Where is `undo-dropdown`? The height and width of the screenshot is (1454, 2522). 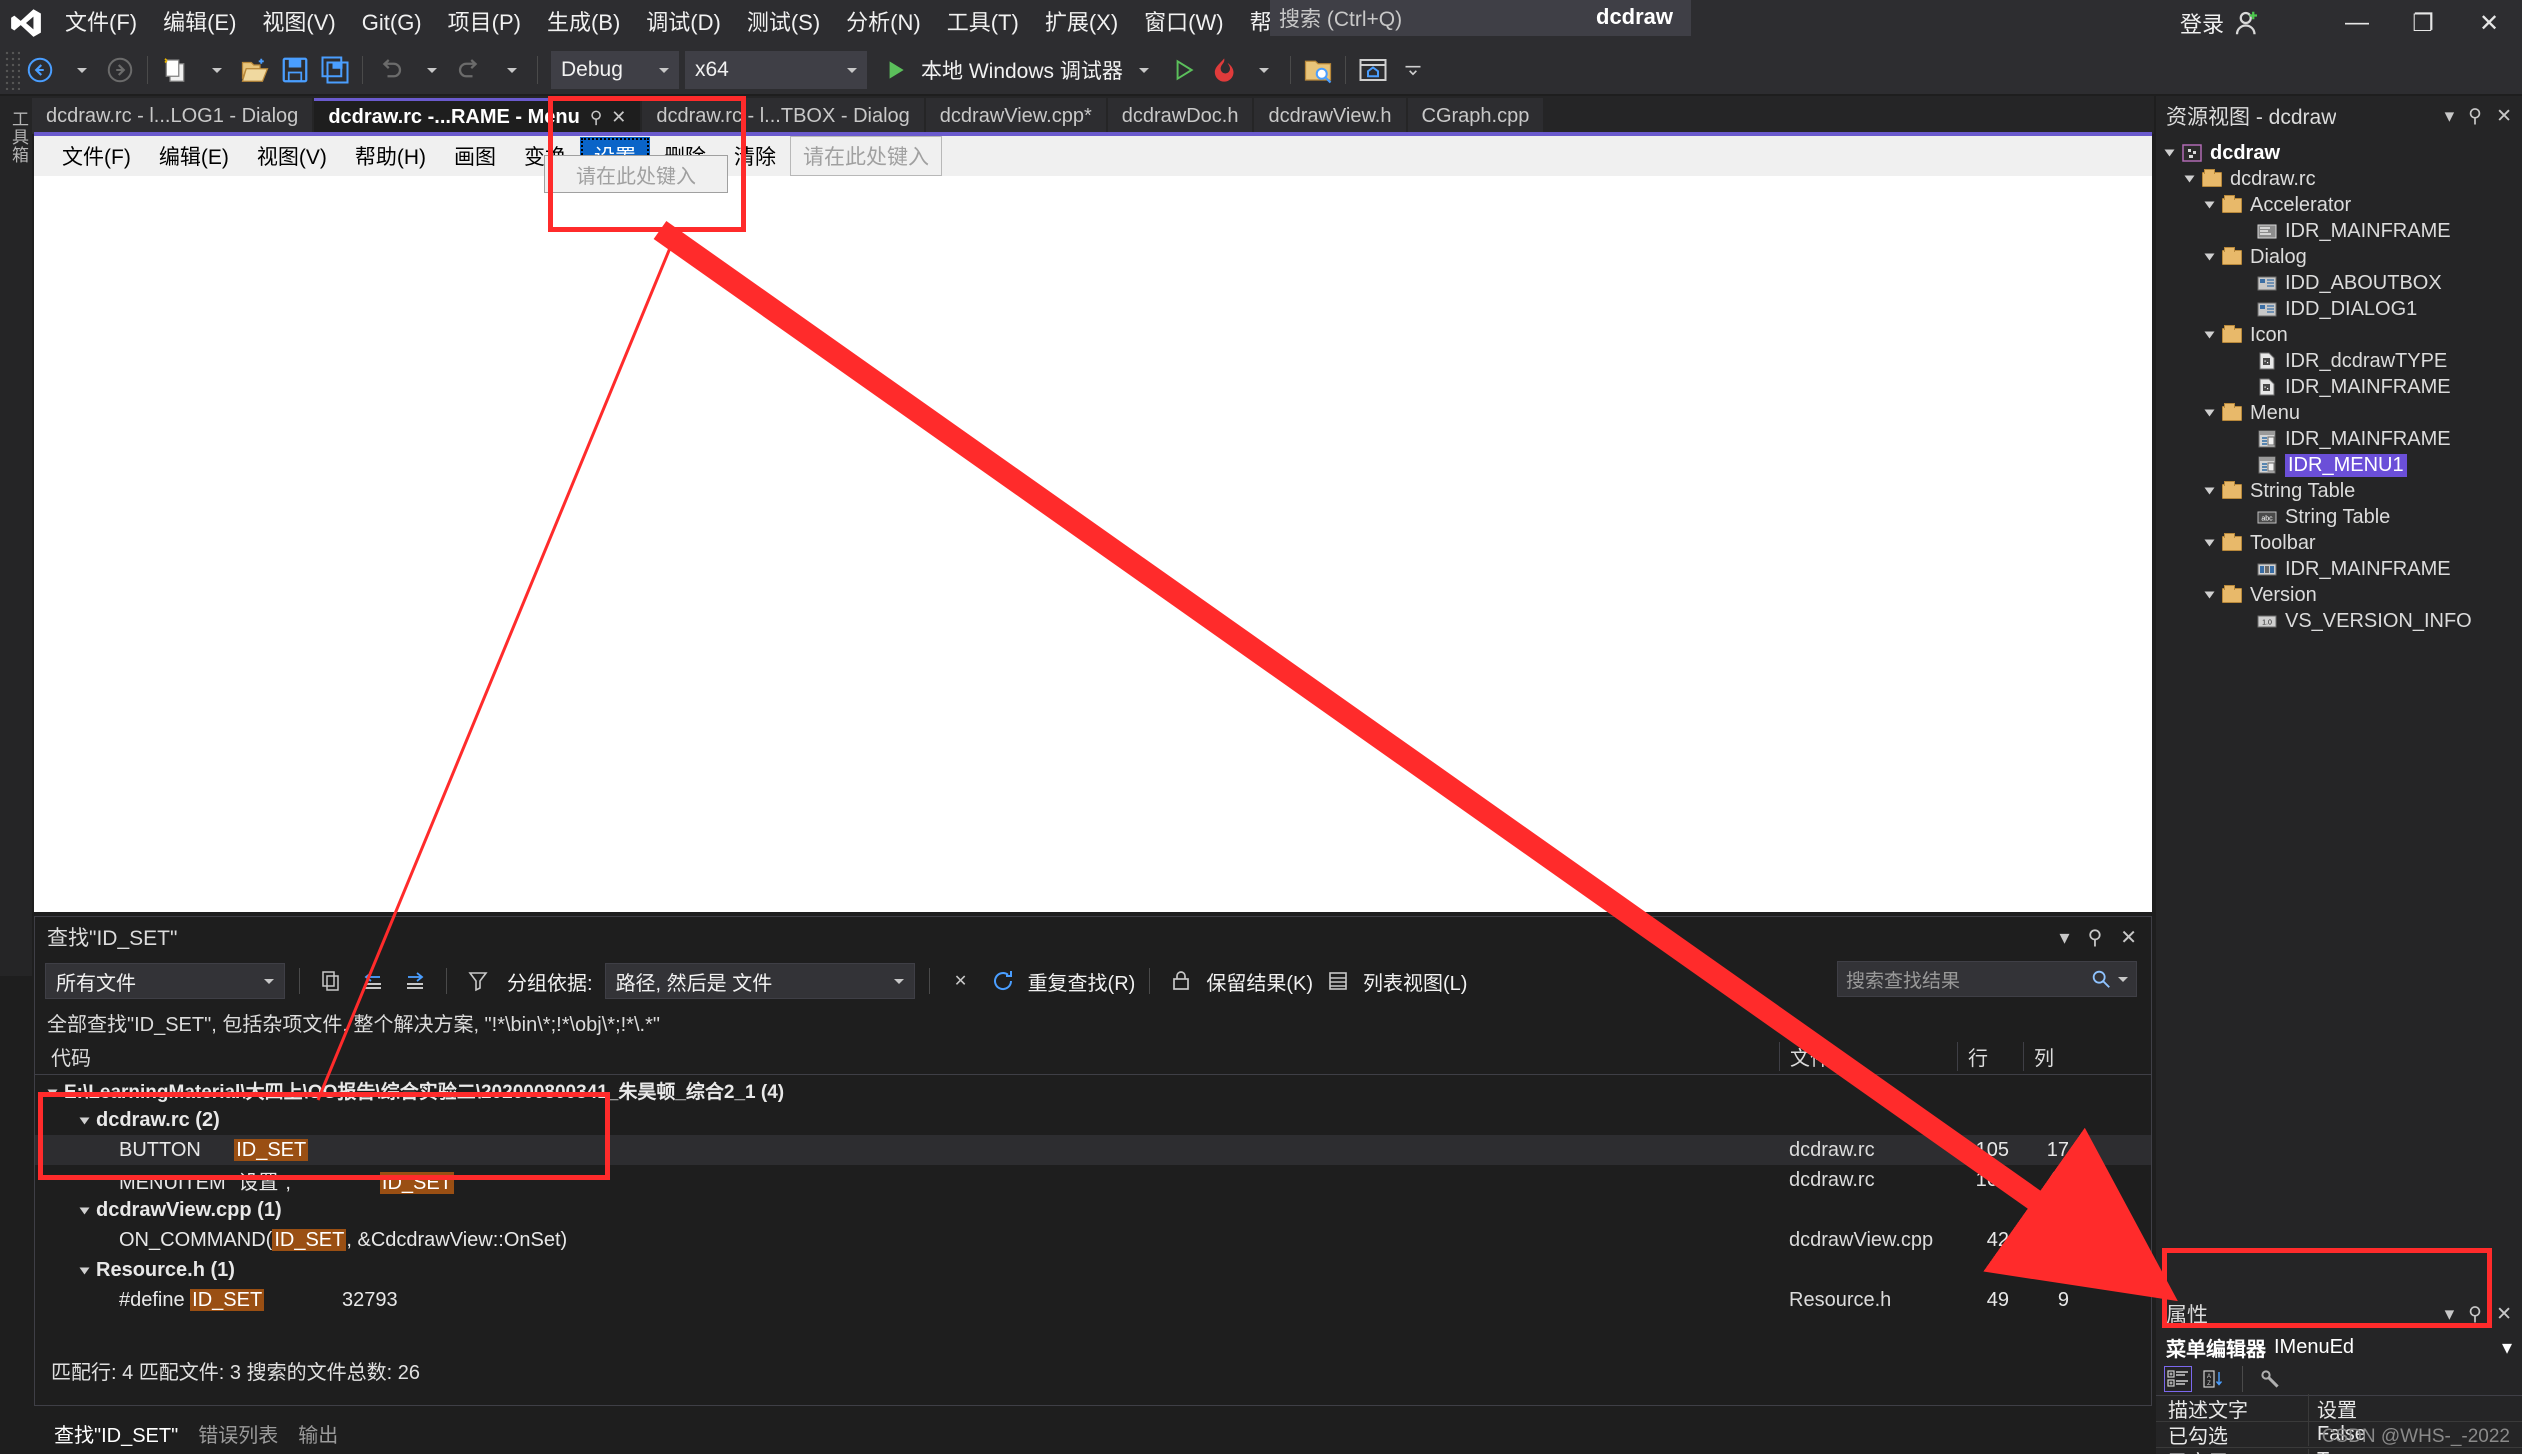 undo-dropdown is located at coordinates (430, 70).